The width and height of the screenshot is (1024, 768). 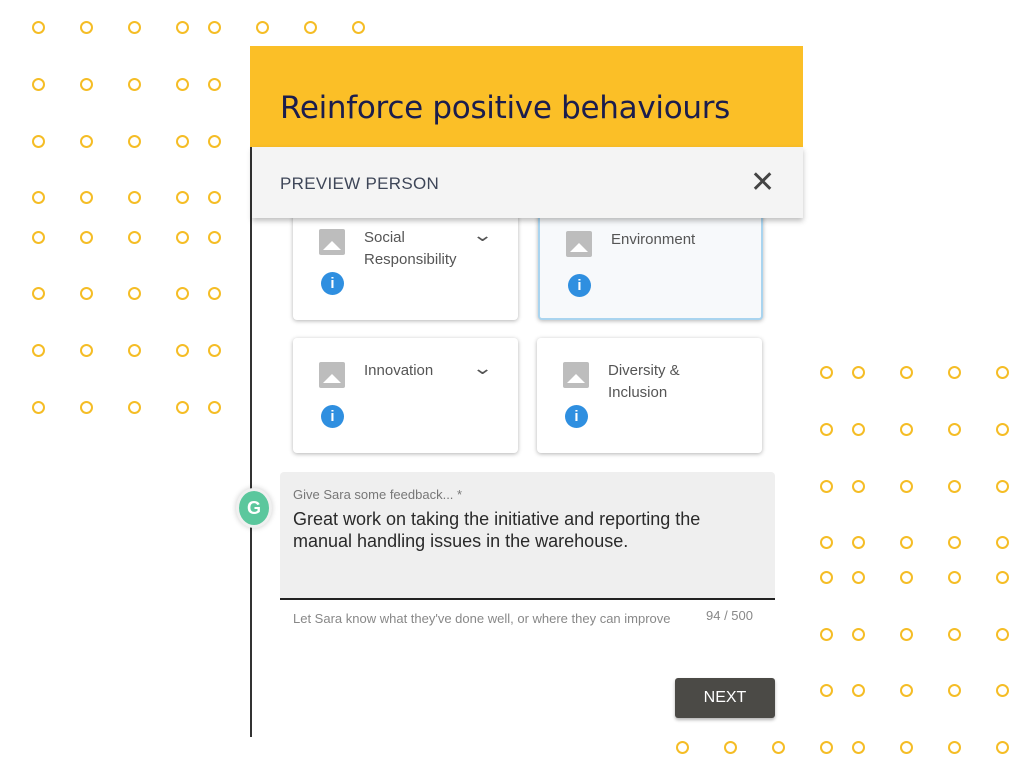 I want to click on card-label: Environment, so click(x=653, y=239).